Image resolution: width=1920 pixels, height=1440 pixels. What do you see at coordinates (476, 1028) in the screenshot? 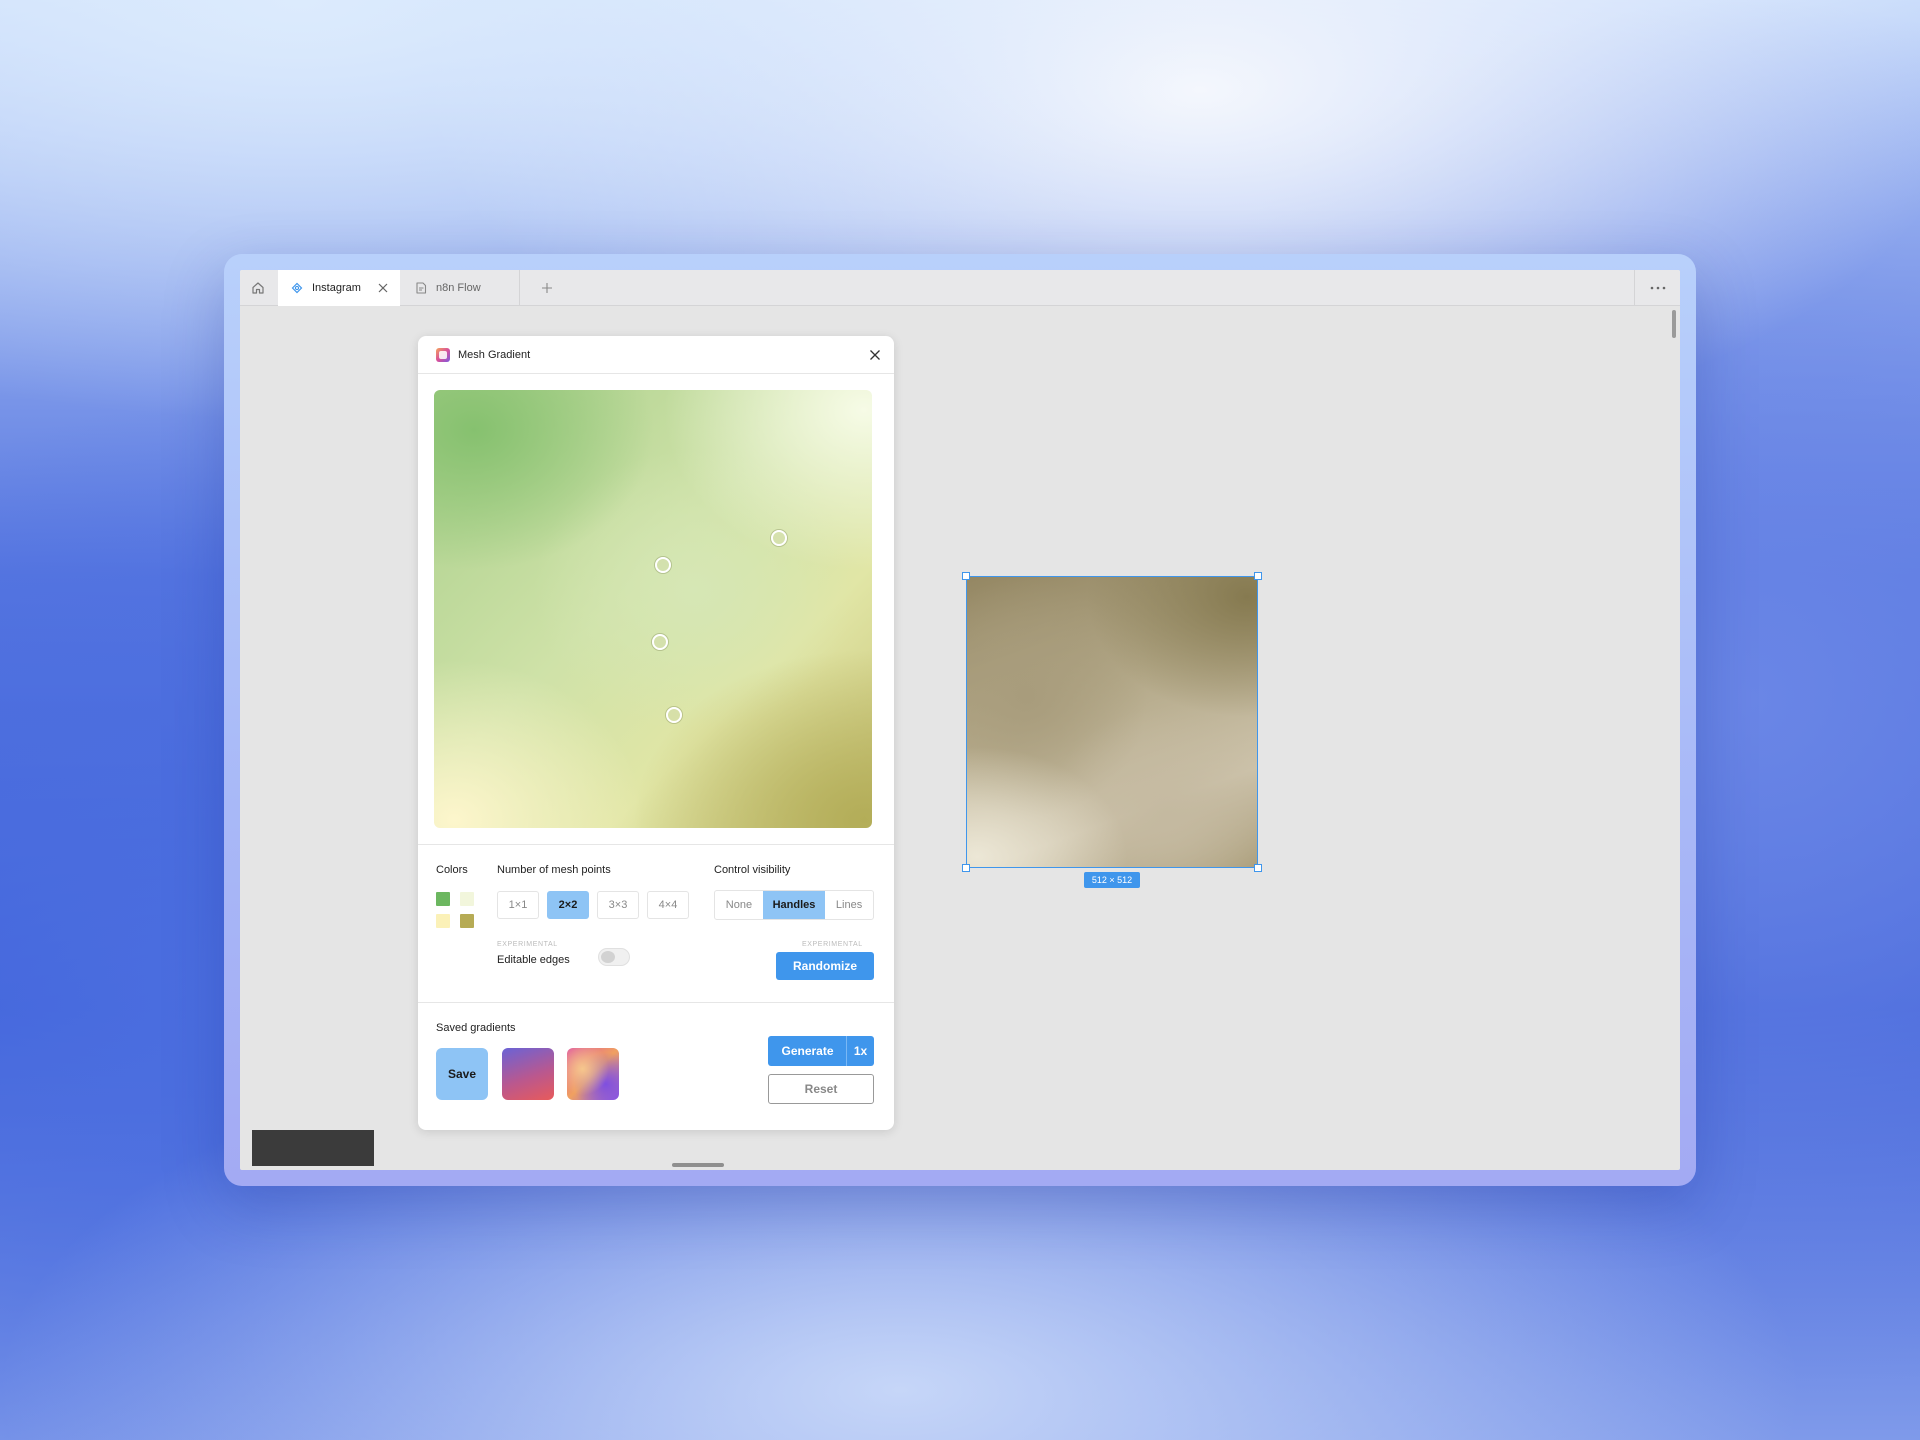
I see `saved-gradients-label: Saved gradients` at bounding box center [476, 1028].